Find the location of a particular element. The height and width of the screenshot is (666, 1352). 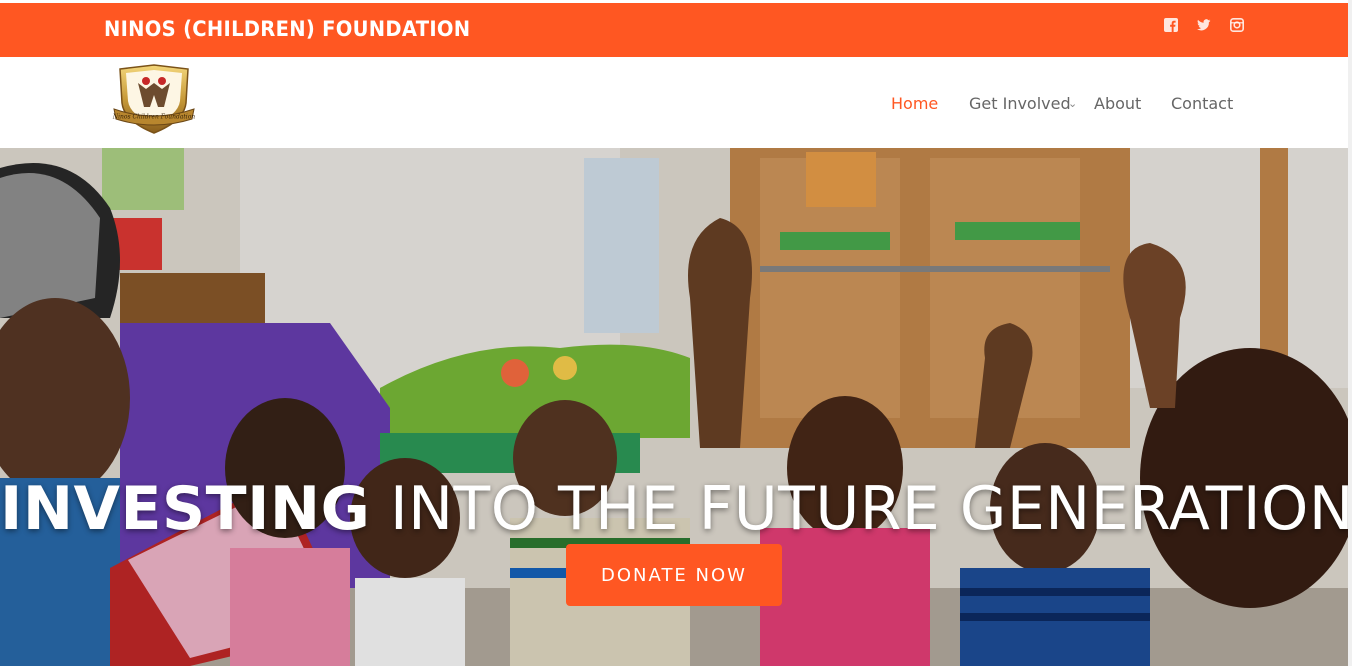

twitter-icon is located at coordinates (1204, 25).